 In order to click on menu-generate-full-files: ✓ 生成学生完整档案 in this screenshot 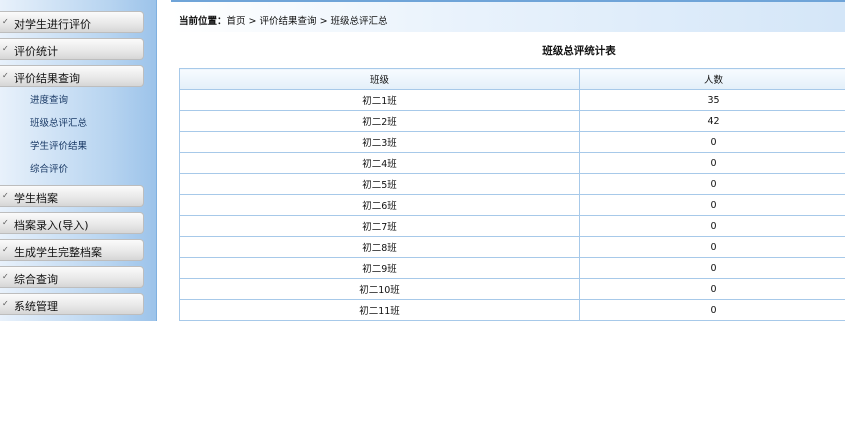, I will do `click(72, 250)`.